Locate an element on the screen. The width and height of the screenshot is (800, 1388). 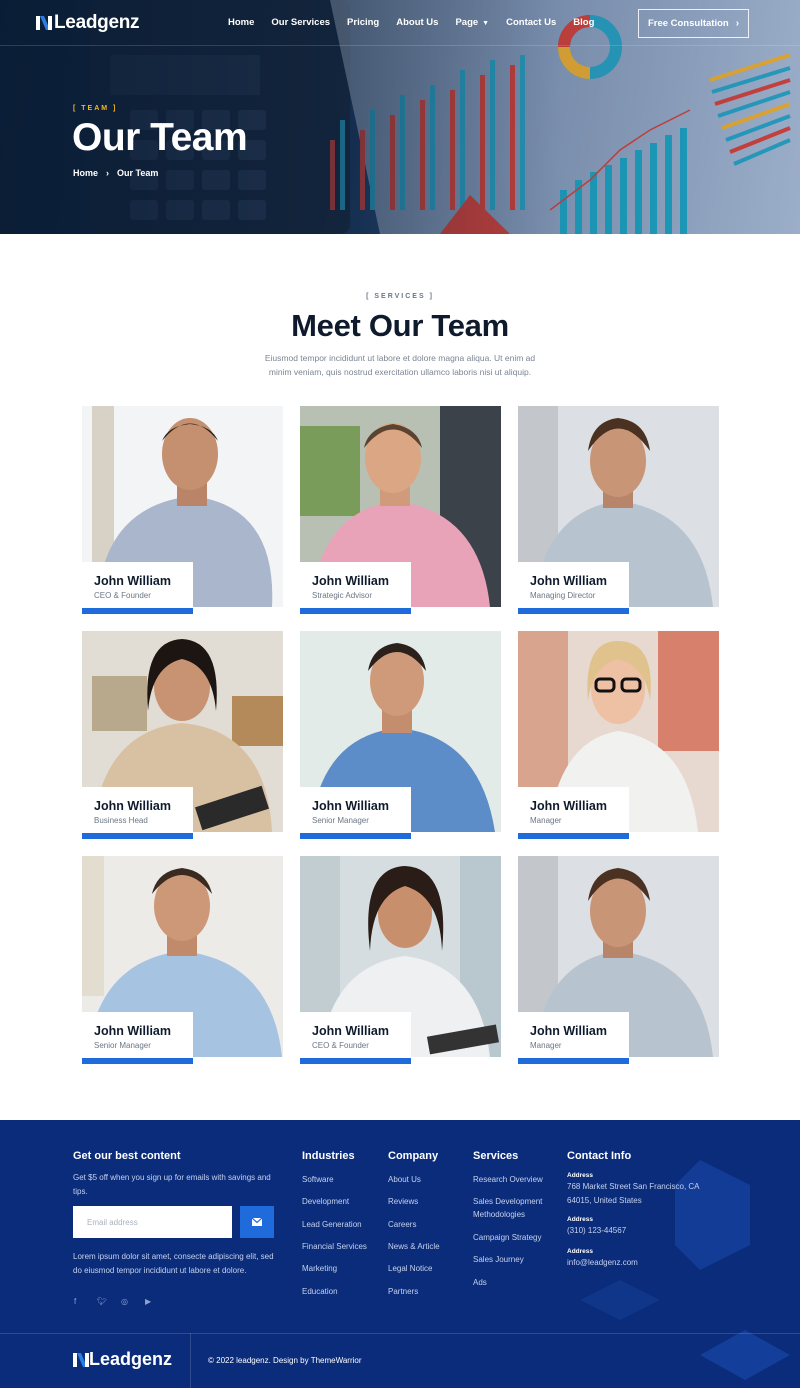
breadcrumb-home: Home is located at coordinates (85, 173).